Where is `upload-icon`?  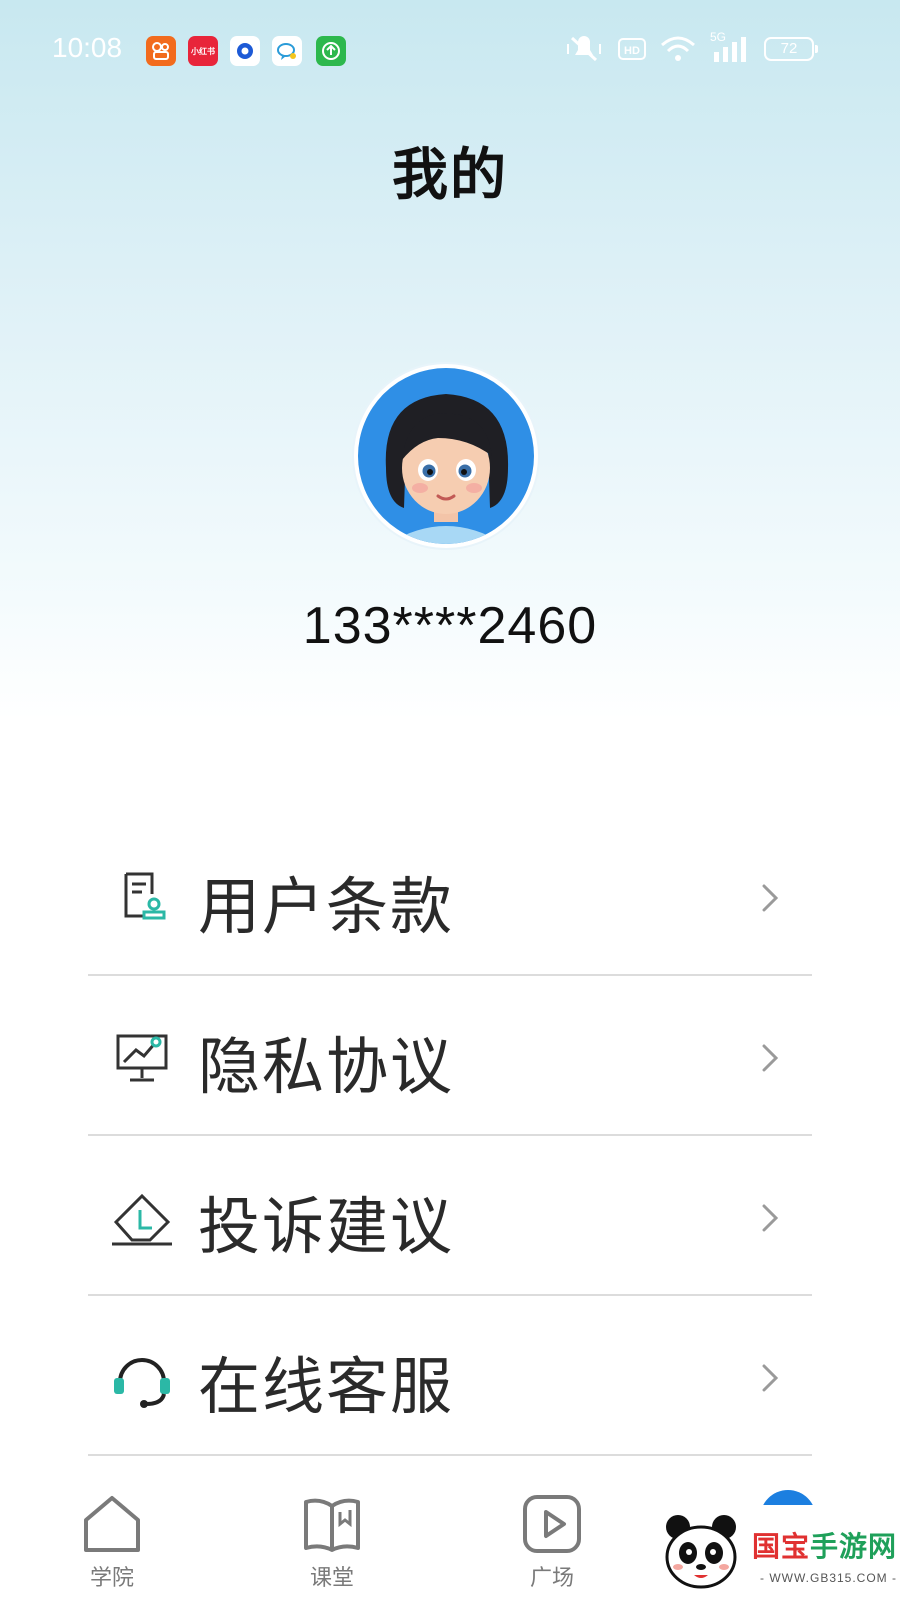
upload-icon is located at coordinates (331, 51).